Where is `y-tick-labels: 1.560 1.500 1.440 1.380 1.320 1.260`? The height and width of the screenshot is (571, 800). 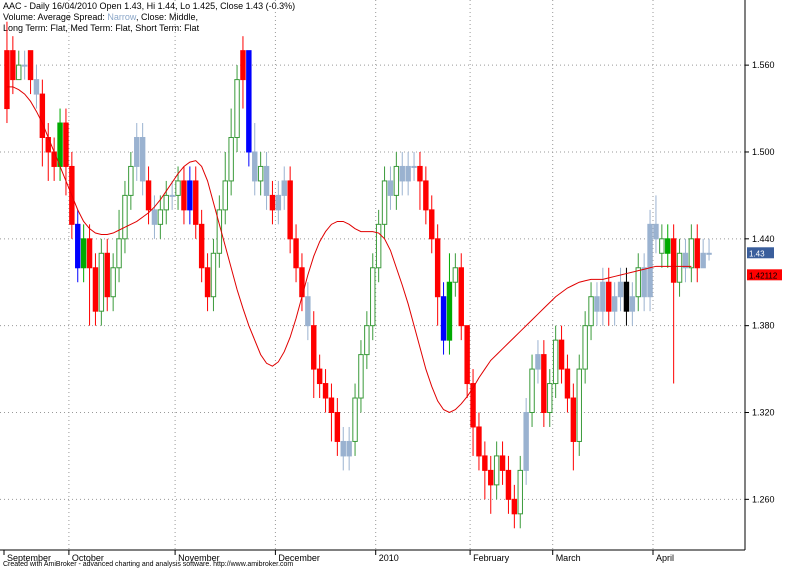
y-tick-labels: 1.560 1.500 1.440 1.380 1.320 1.260 is located at coordinates (760, 282).